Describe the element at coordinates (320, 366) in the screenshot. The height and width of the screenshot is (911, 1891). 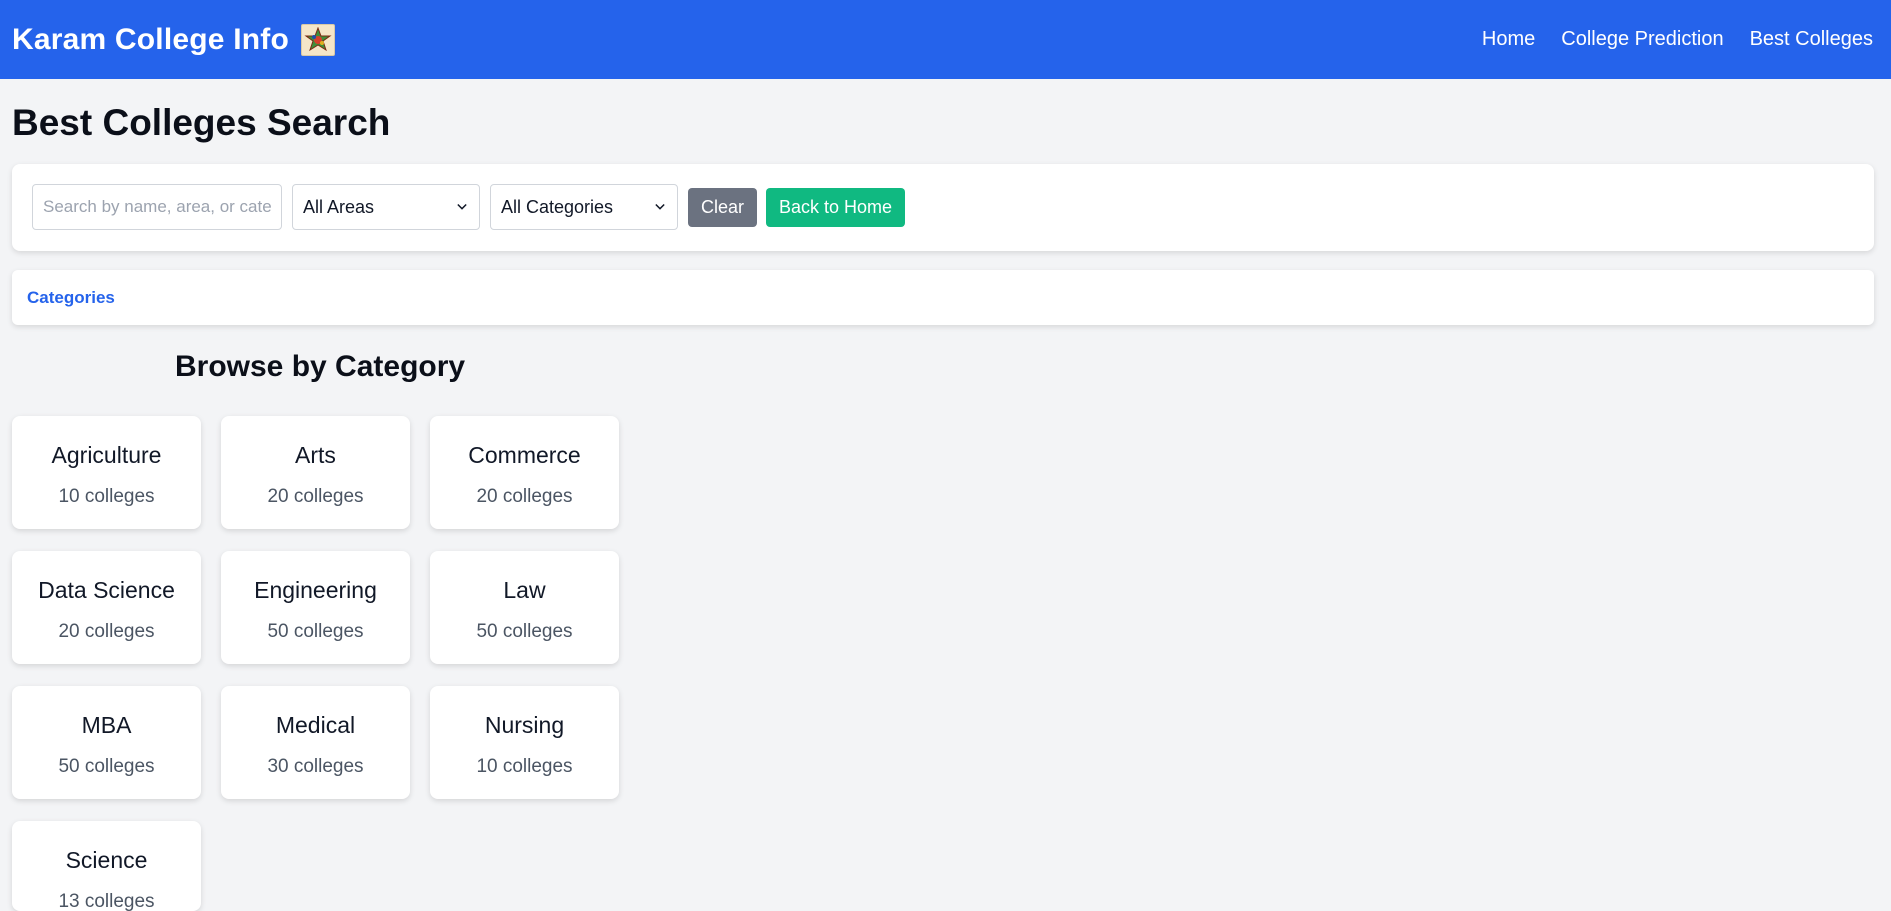
I see `section-title: Browse by Category` at that location.